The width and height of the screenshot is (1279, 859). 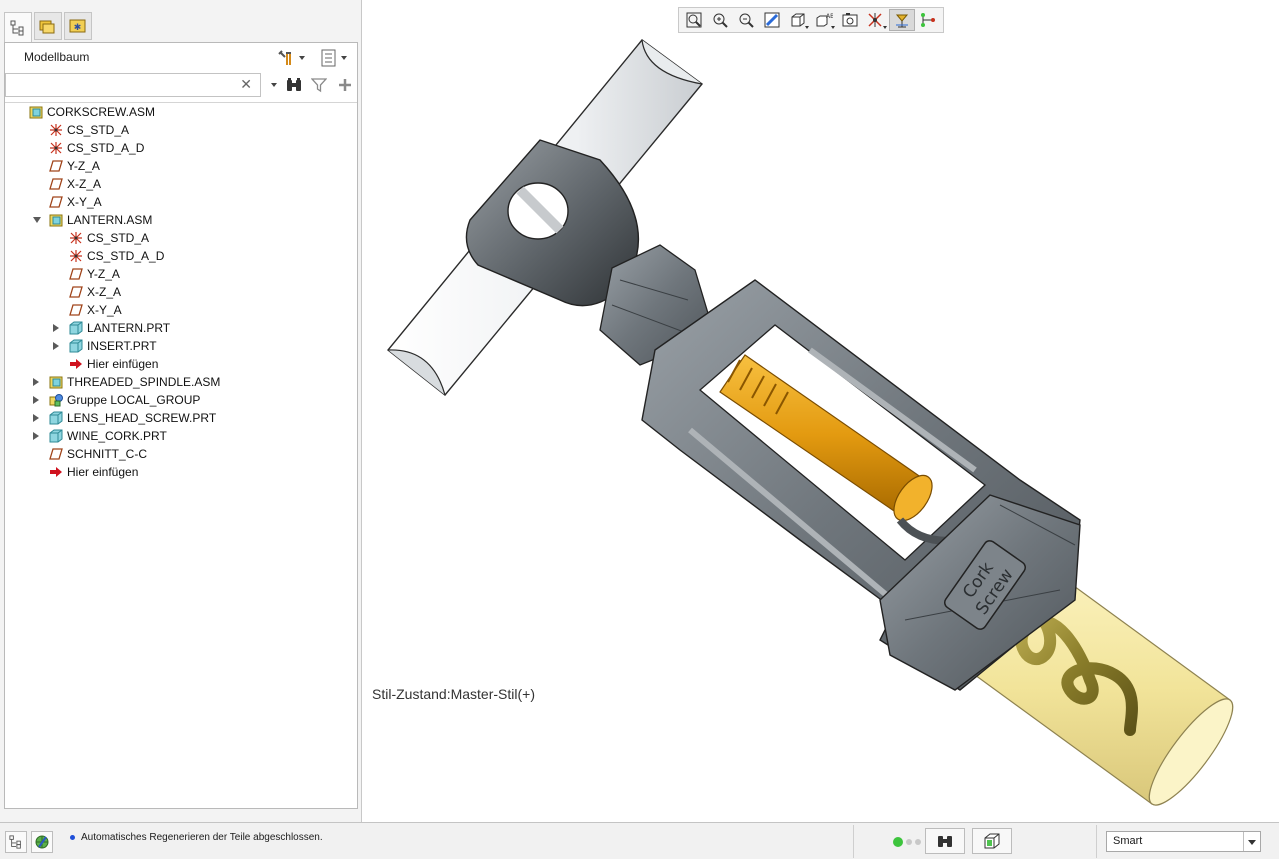 What do you see at coordinates (37, 220) in the screenshot?
I see `expand-arrow-icon` at bounding box center [37, 220].